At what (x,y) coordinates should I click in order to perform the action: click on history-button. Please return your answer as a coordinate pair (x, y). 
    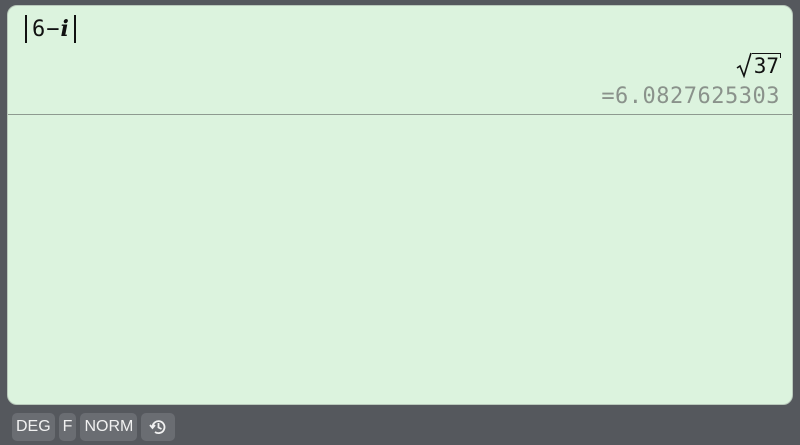
    Looking at the image, I should click on (158, 427).